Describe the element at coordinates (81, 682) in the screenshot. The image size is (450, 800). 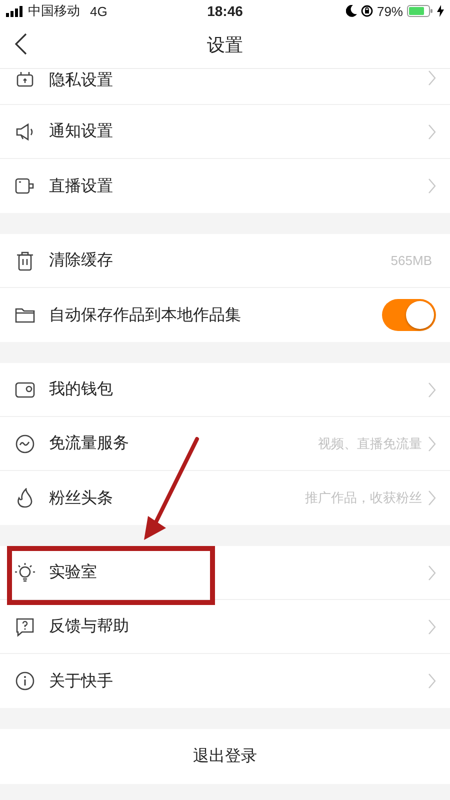
I see `row-label: 关于快手` at that location.